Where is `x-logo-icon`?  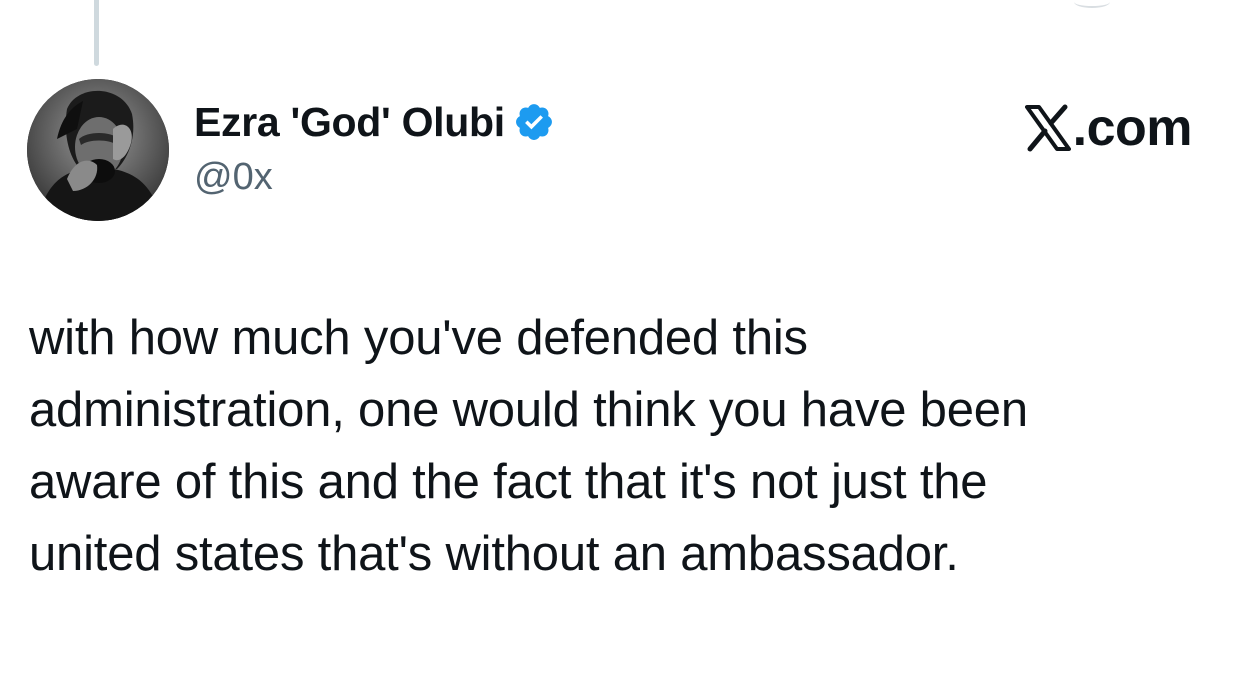
x-logo-icon is located at coordinates (1047, 128).